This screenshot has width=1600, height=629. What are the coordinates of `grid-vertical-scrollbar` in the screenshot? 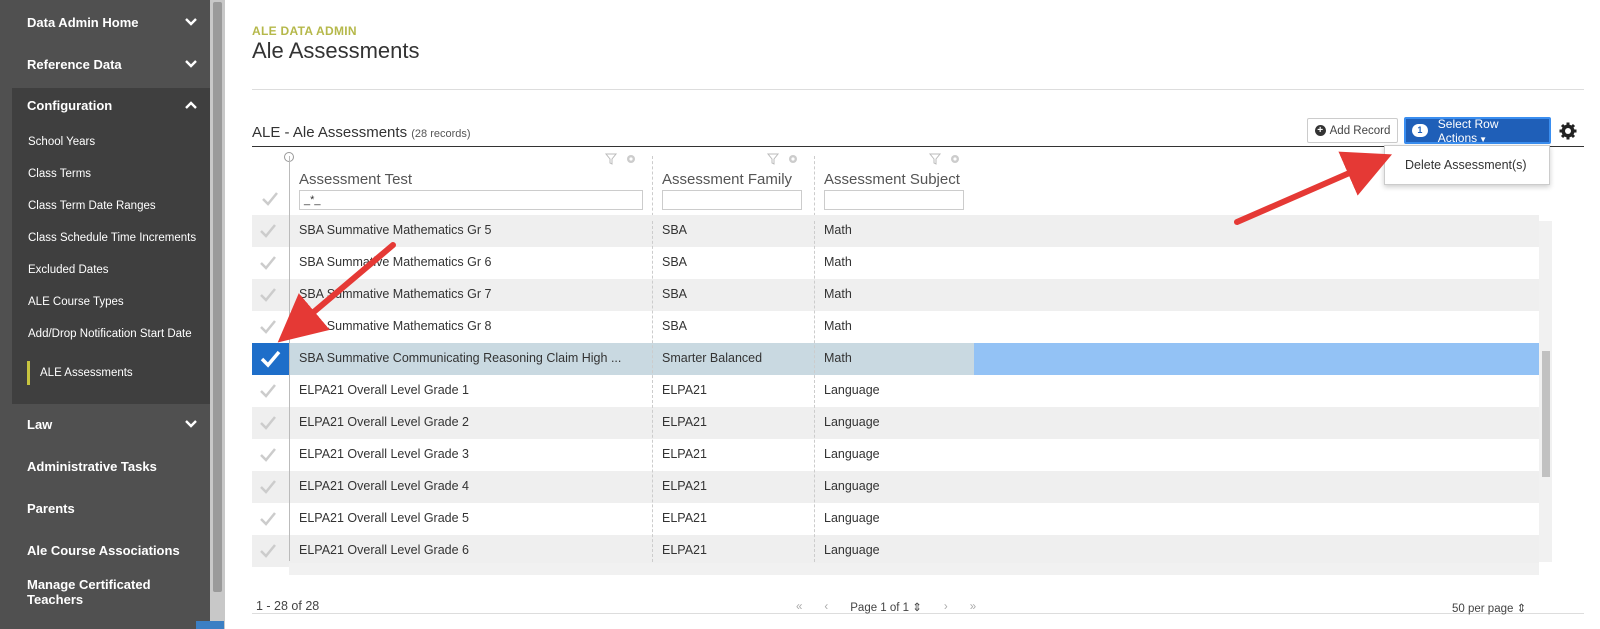 It's located at (1545, 391).